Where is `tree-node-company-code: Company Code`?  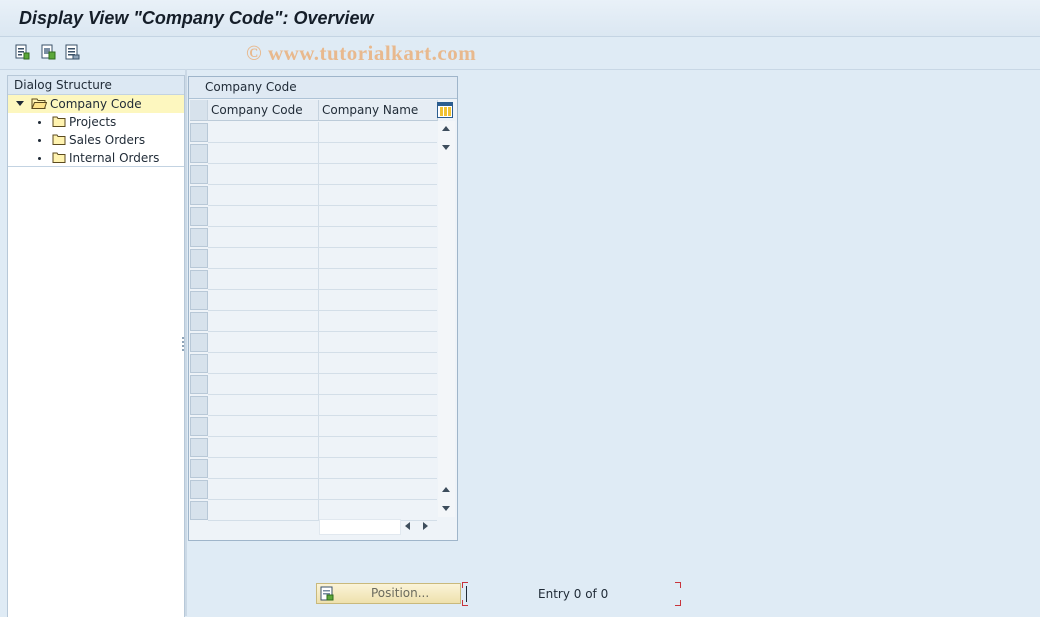 tree-node-company-code: Company Code is located at coordinates (96, 104).